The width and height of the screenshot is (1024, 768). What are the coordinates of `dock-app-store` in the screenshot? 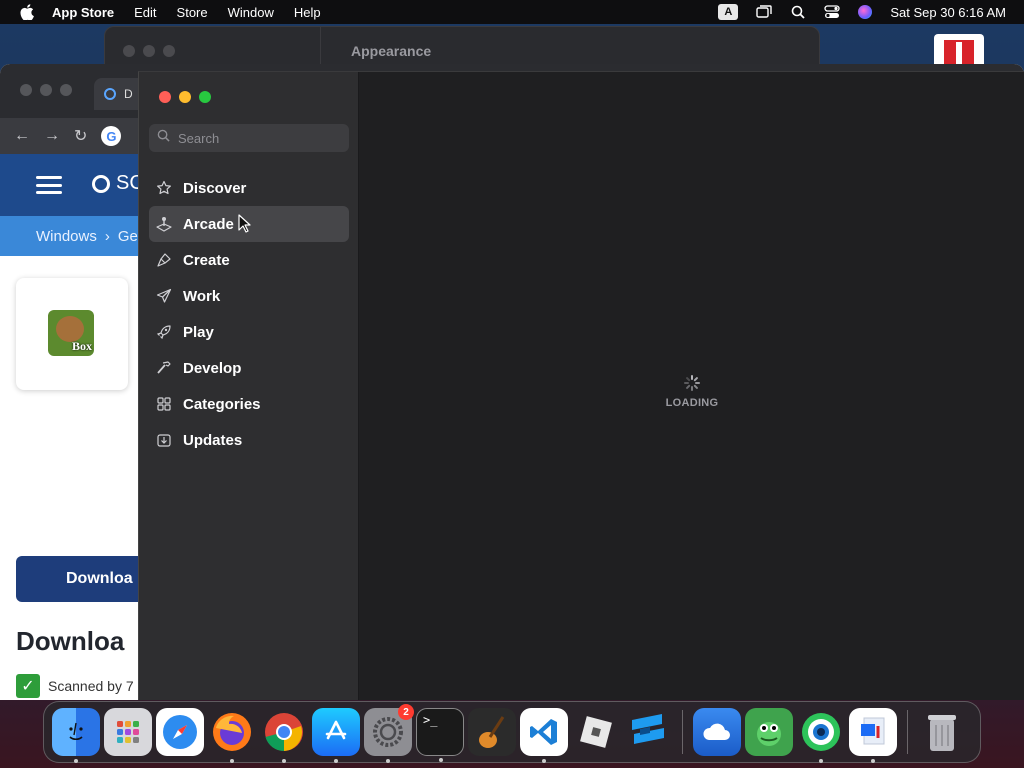 It's located at (336, 735).